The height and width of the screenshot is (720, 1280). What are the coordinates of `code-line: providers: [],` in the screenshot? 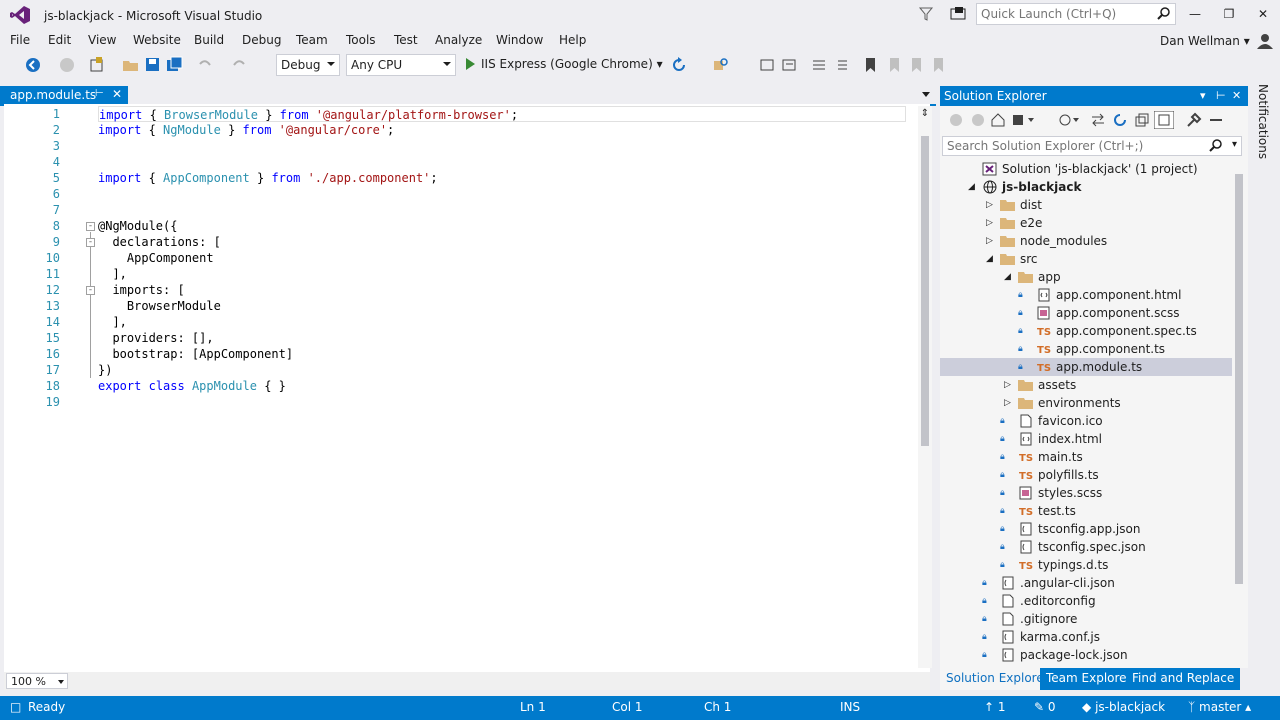 It's located at (502, 338).